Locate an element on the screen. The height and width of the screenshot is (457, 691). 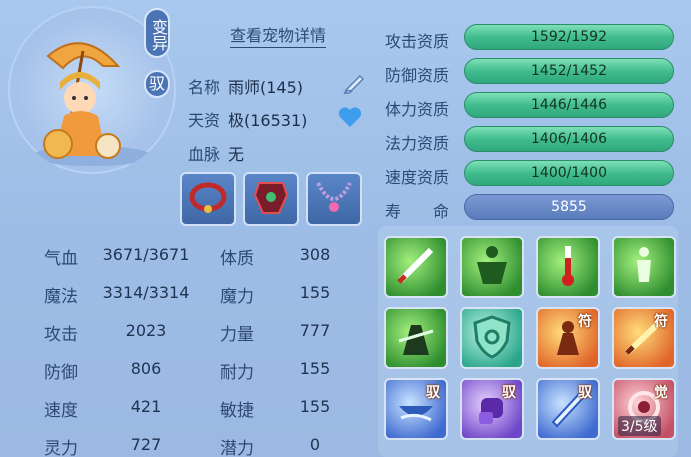
attack-label: 攻击 is located at coordinates (61, 335).